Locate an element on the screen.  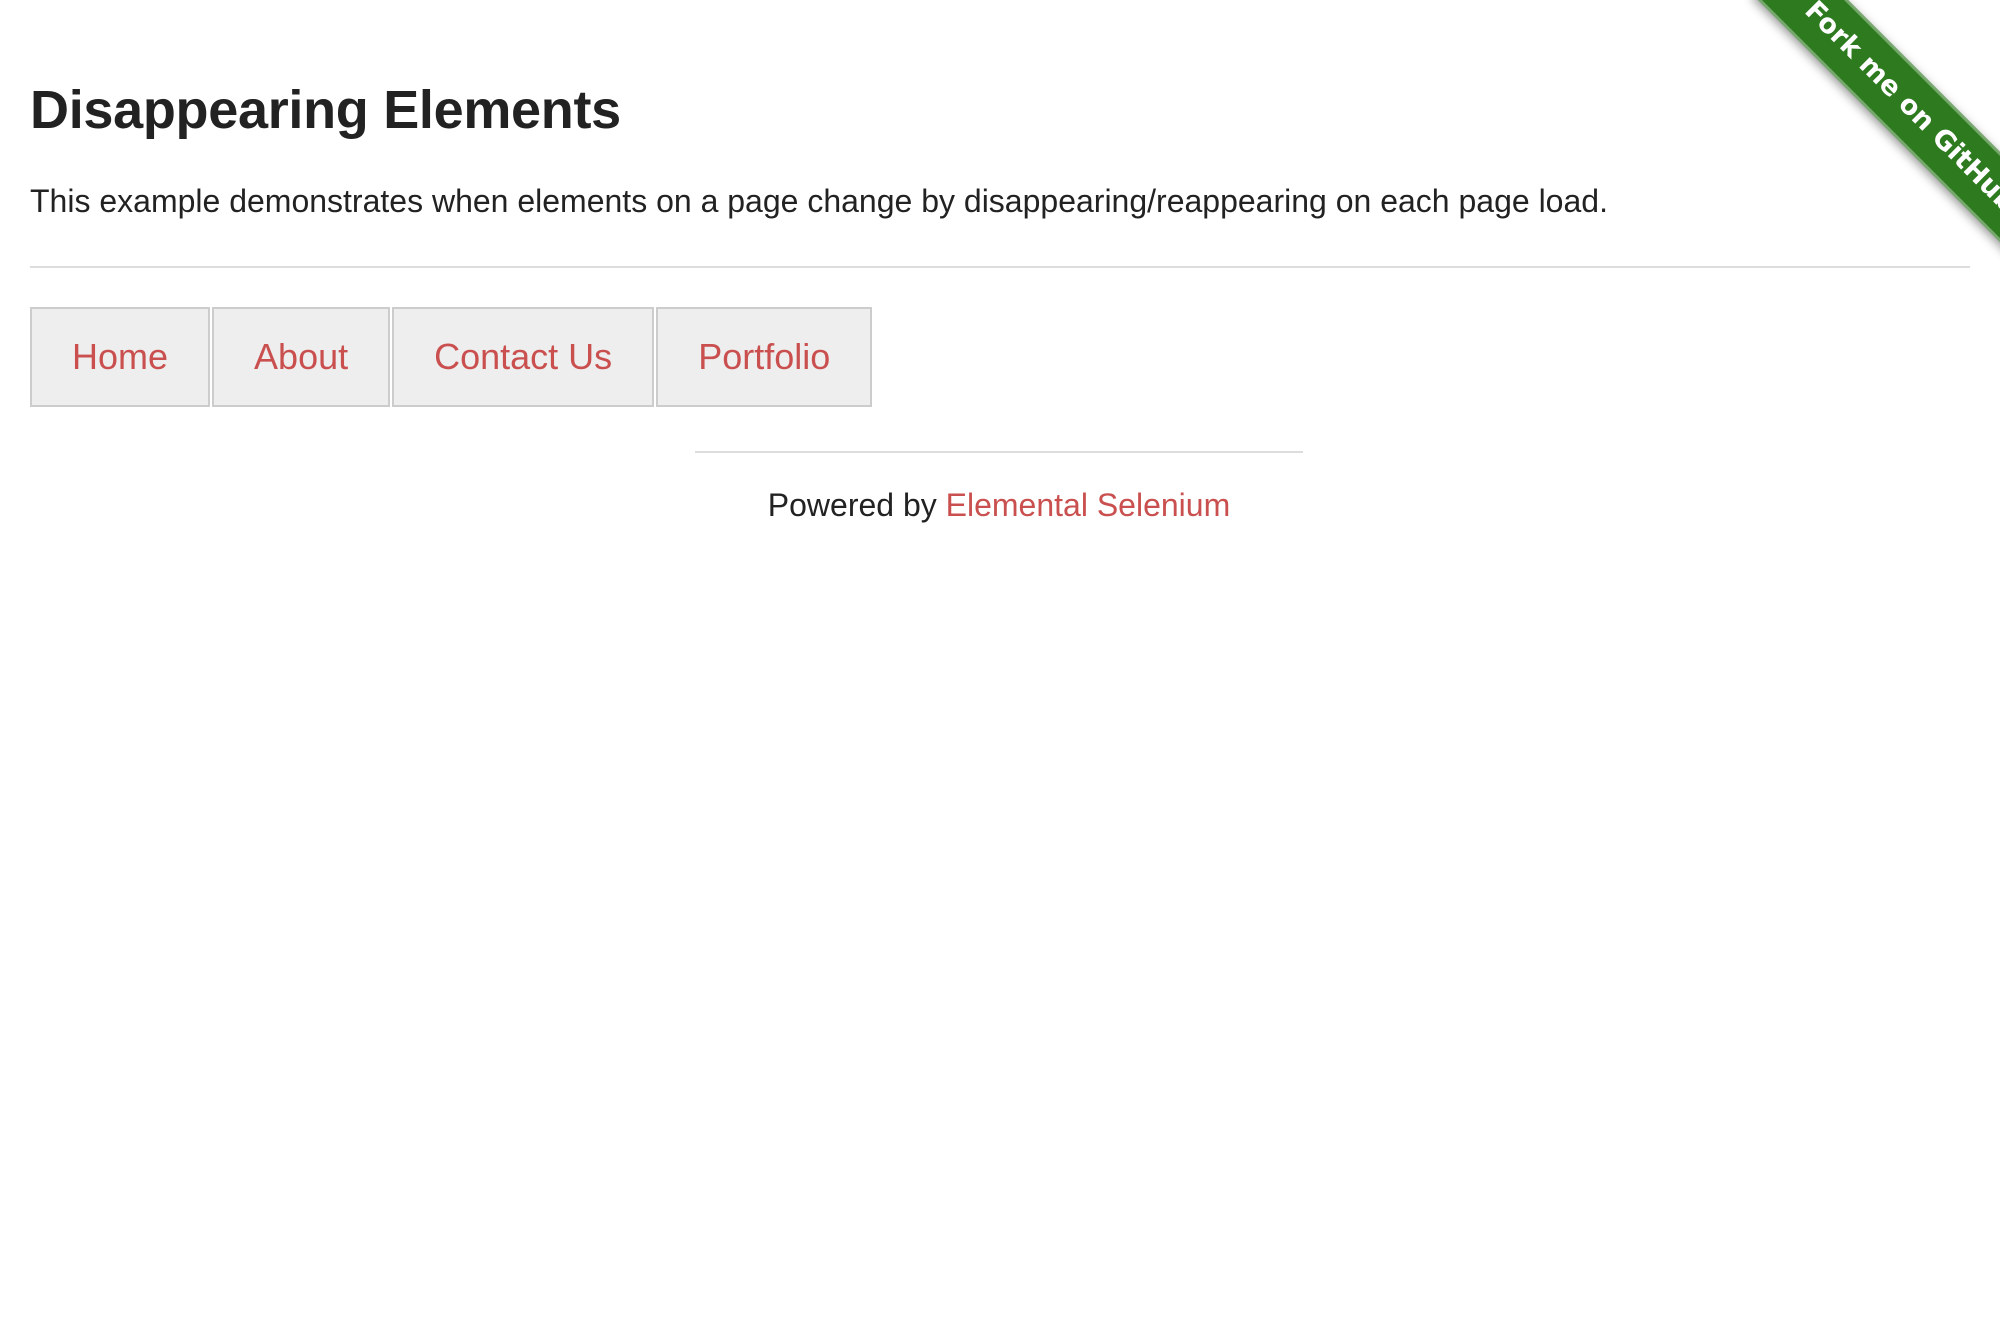
fork-me-on-github-ribbon: Fork me on GitHub is located at coordinates (1876, 132).